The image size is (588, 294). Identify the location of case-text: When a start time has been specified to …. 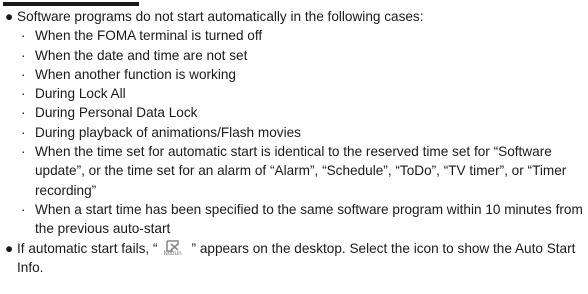
(309, 219).